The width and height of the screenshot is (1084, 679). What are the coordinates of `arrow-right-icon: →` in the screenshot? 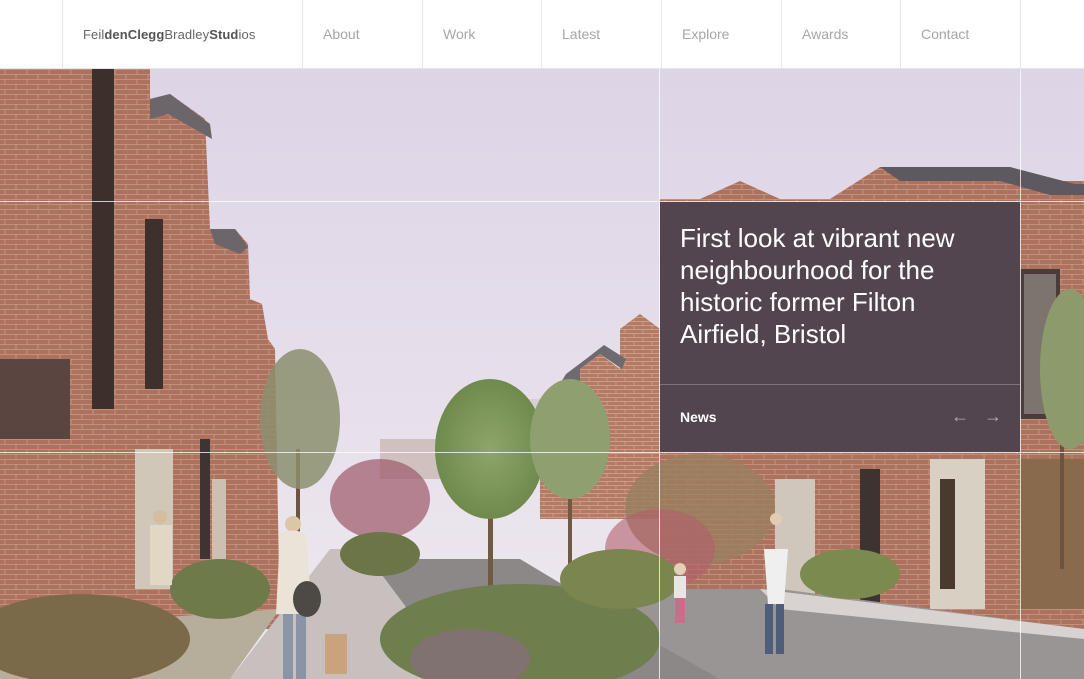 It's located at (993, 416).